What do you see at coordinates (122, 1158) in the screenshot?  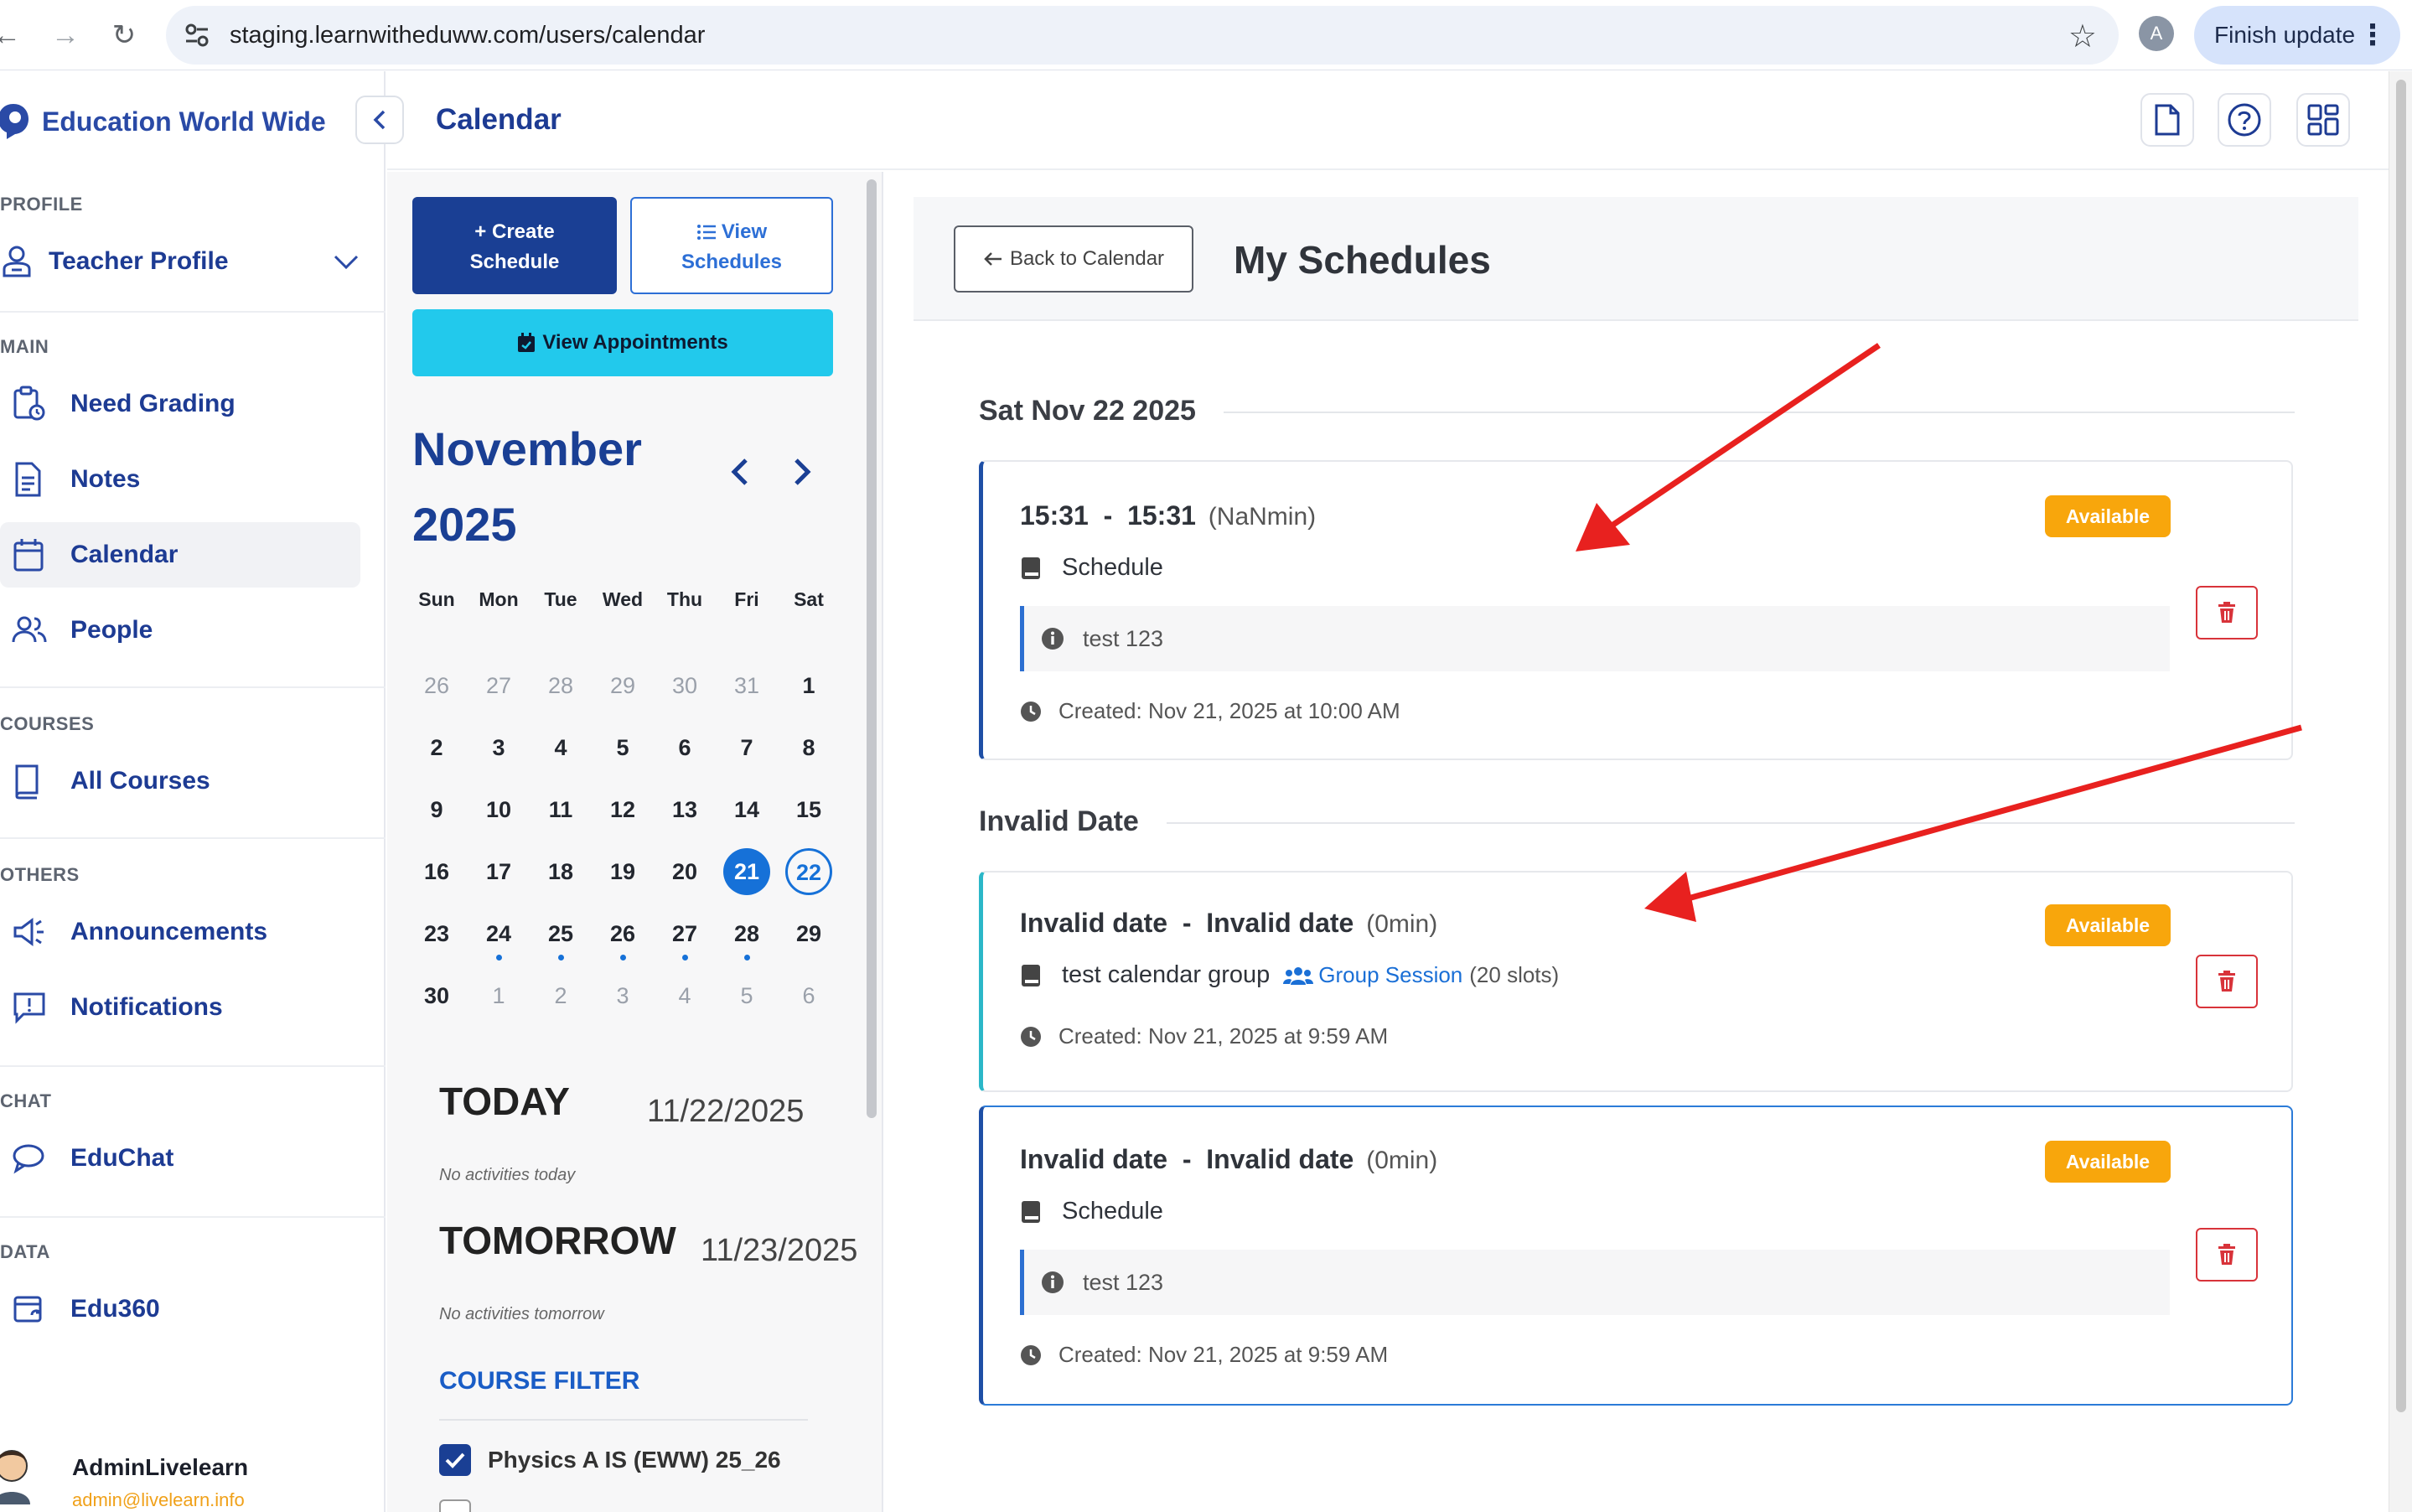 I see `sidebar-item-label: EduChat` at bounding box center [122, 1158].